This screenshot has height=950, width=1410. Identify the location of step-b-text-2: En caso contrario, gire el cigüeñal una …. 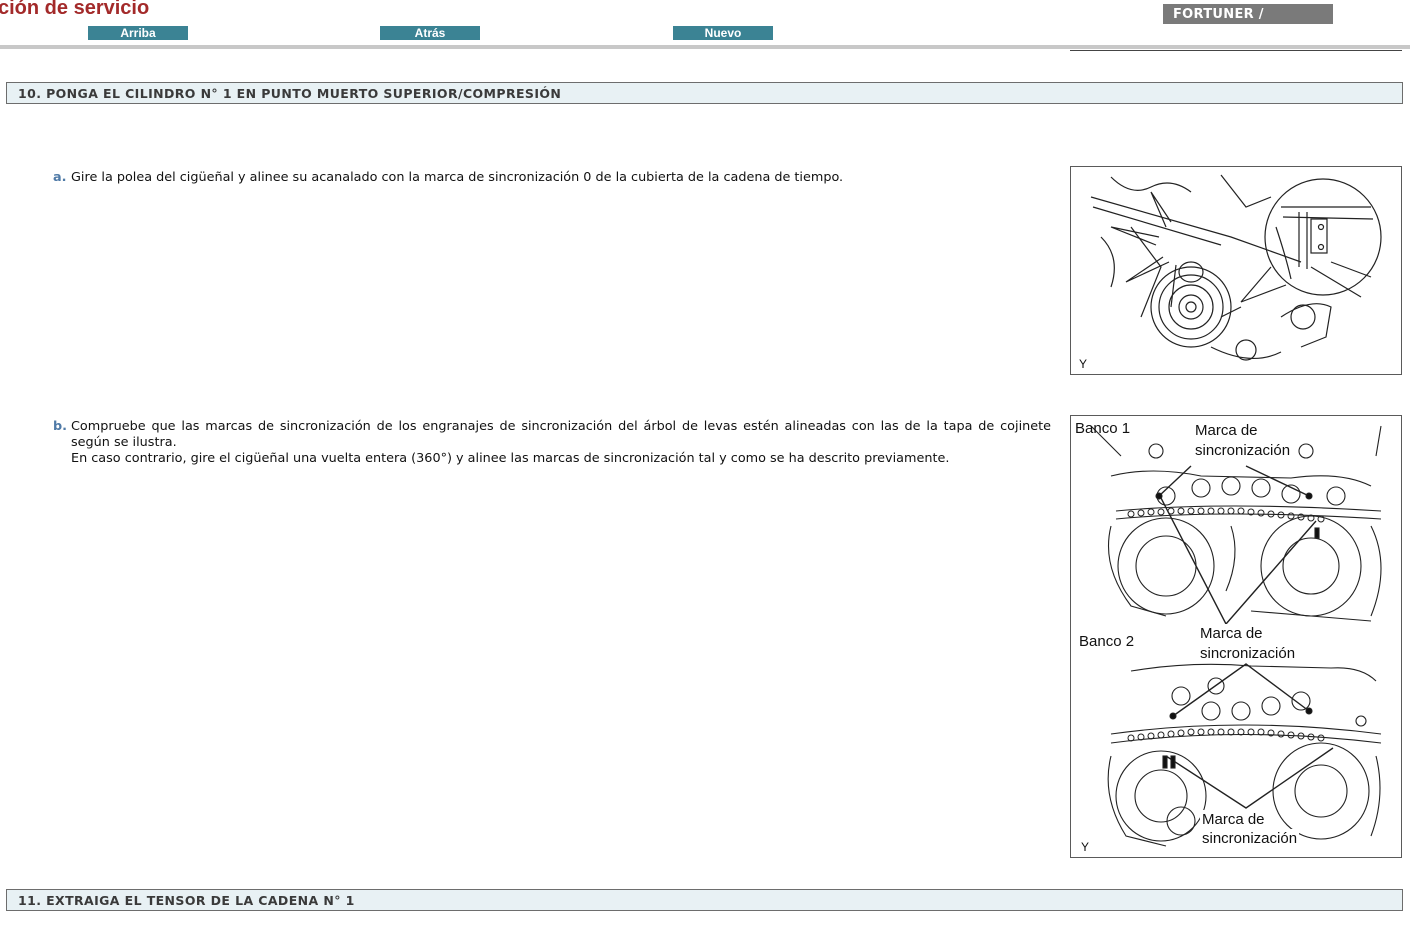
(510, 458).